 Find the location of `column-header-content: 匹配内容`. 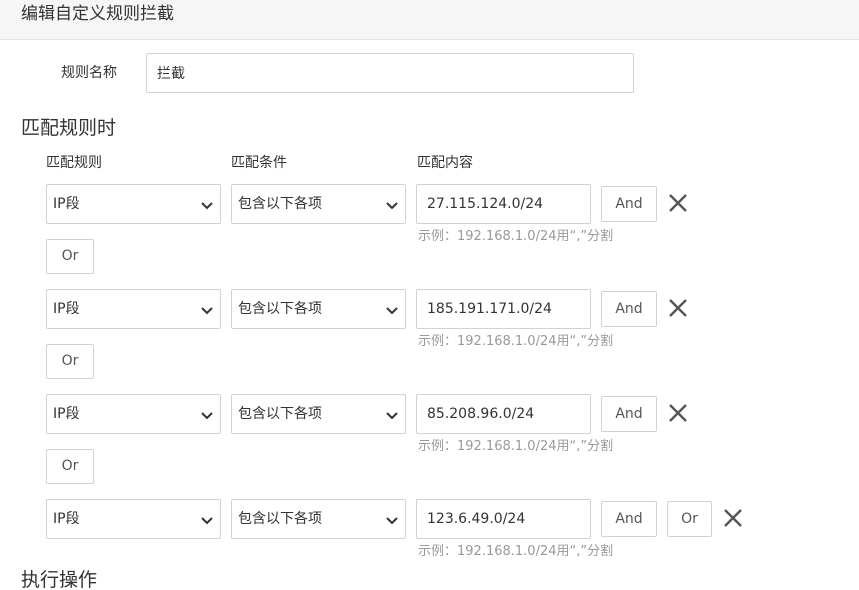

column-header-content: 匹配内容 is located at coordinates (445, 163).